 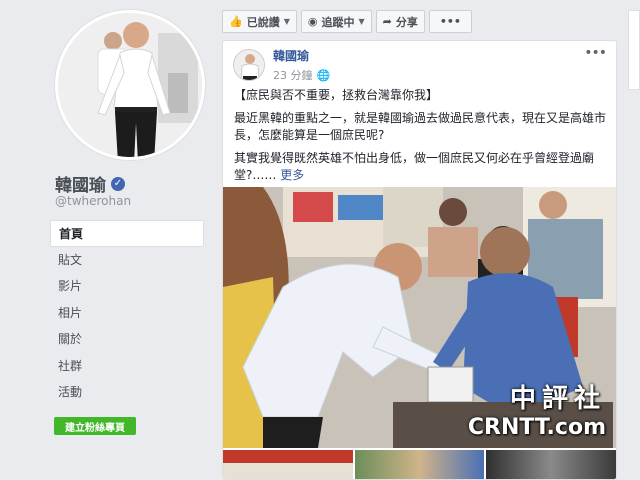 What do you see at coordinates (406, 22) in the screenshot?
I see `share-label: 分享` at bounding box center [406, 22].